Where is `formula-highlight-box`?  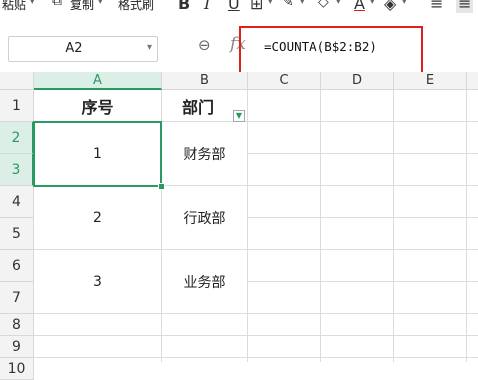
formula-highlight-box is located at coordinates (331, 51).